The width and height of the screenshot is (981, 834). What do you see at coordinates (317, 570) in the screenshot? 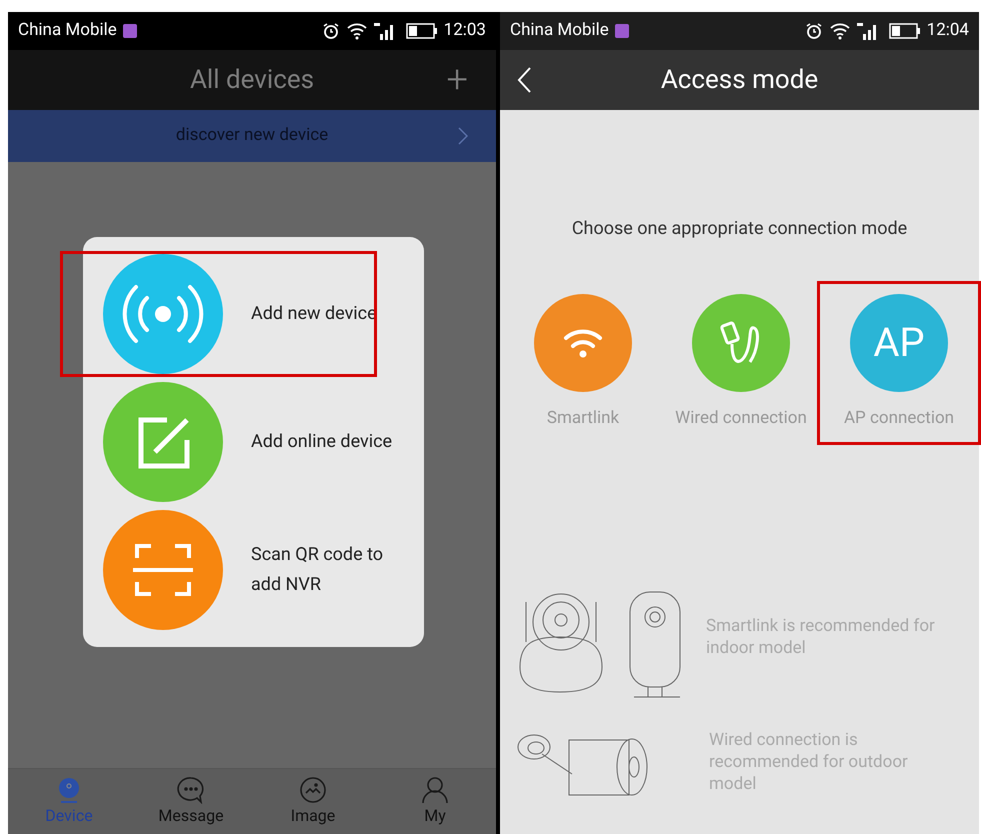
I see `option-label: Scan QR code to add NVR` at bounding box center [317, 570].